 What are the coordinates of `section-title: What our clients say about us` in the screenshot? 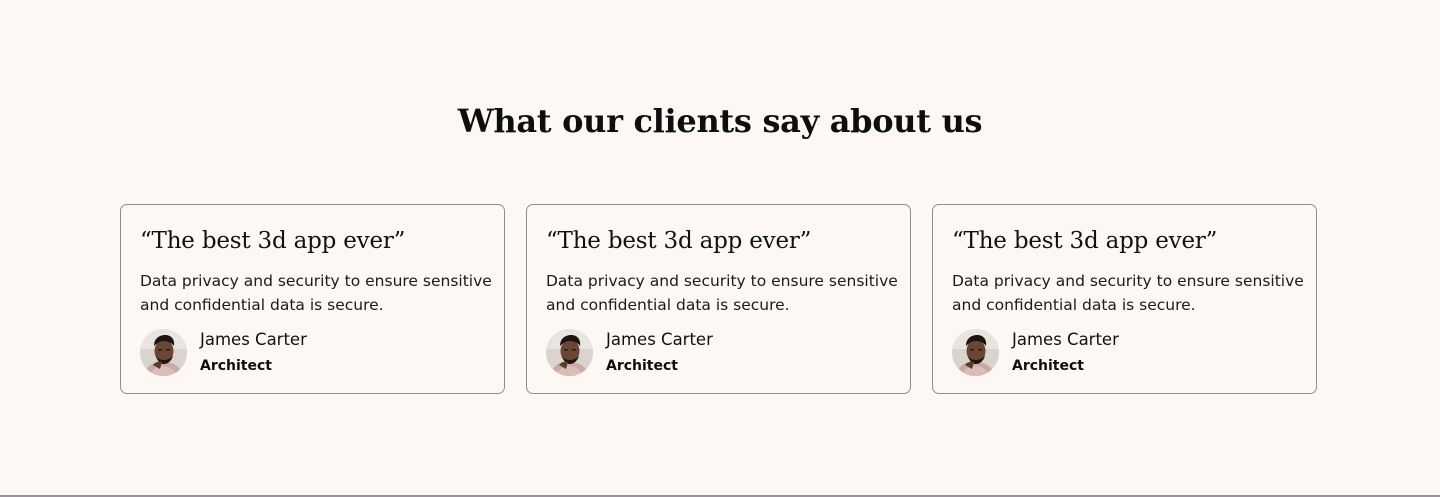 It's located at (720, 121).